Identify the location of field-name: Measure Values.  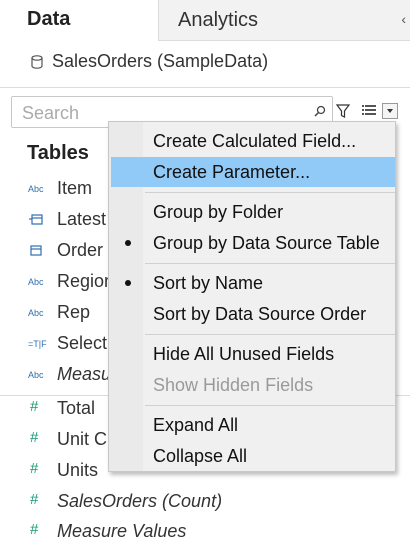
(122, 531).